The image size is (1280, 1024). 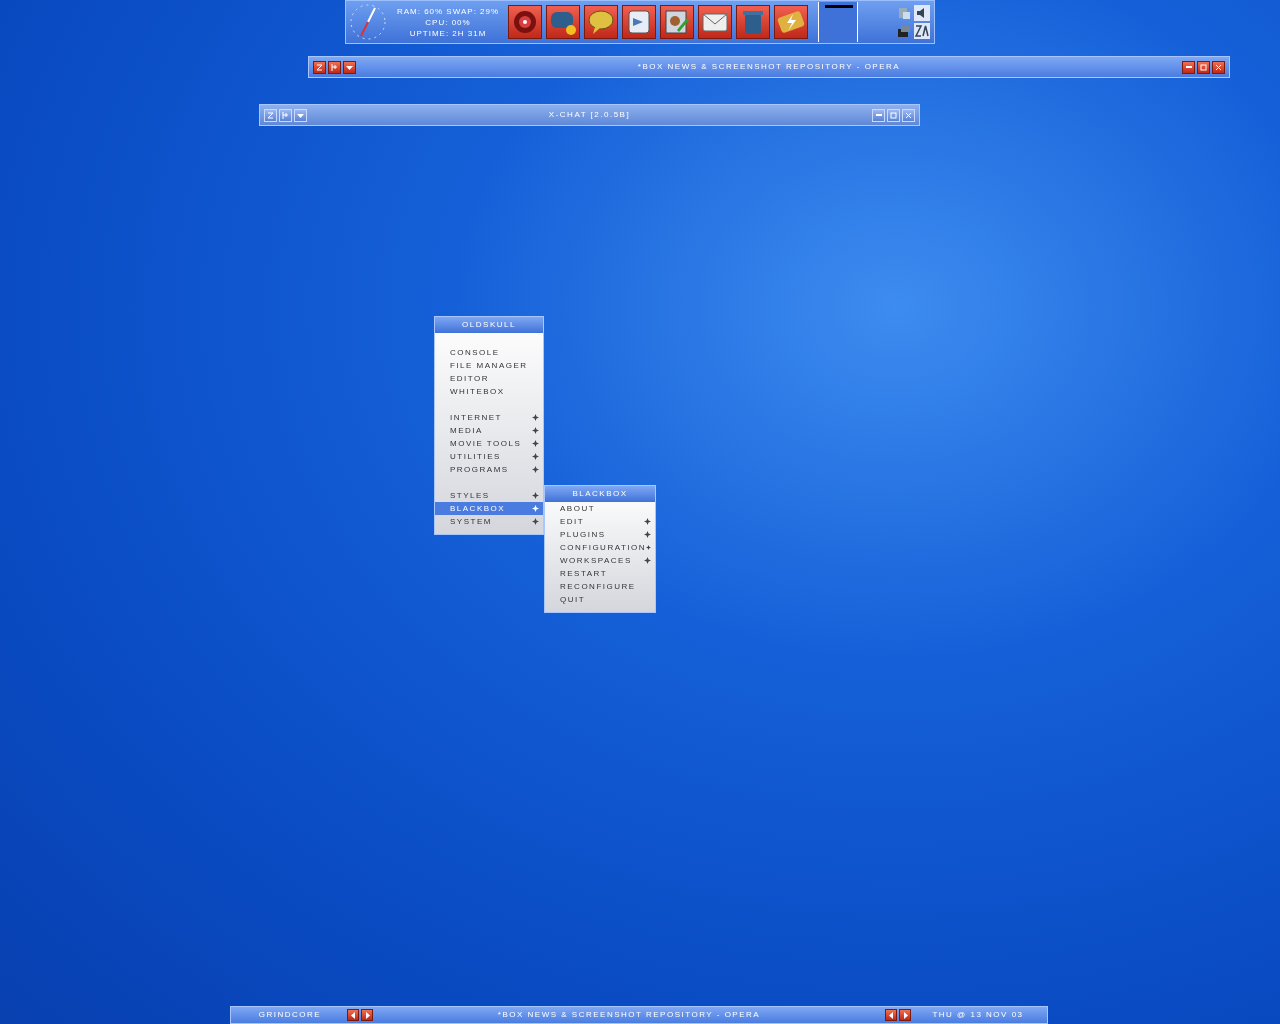 I want to click on menu-item: EDITOR, so click(x=489, y=378).